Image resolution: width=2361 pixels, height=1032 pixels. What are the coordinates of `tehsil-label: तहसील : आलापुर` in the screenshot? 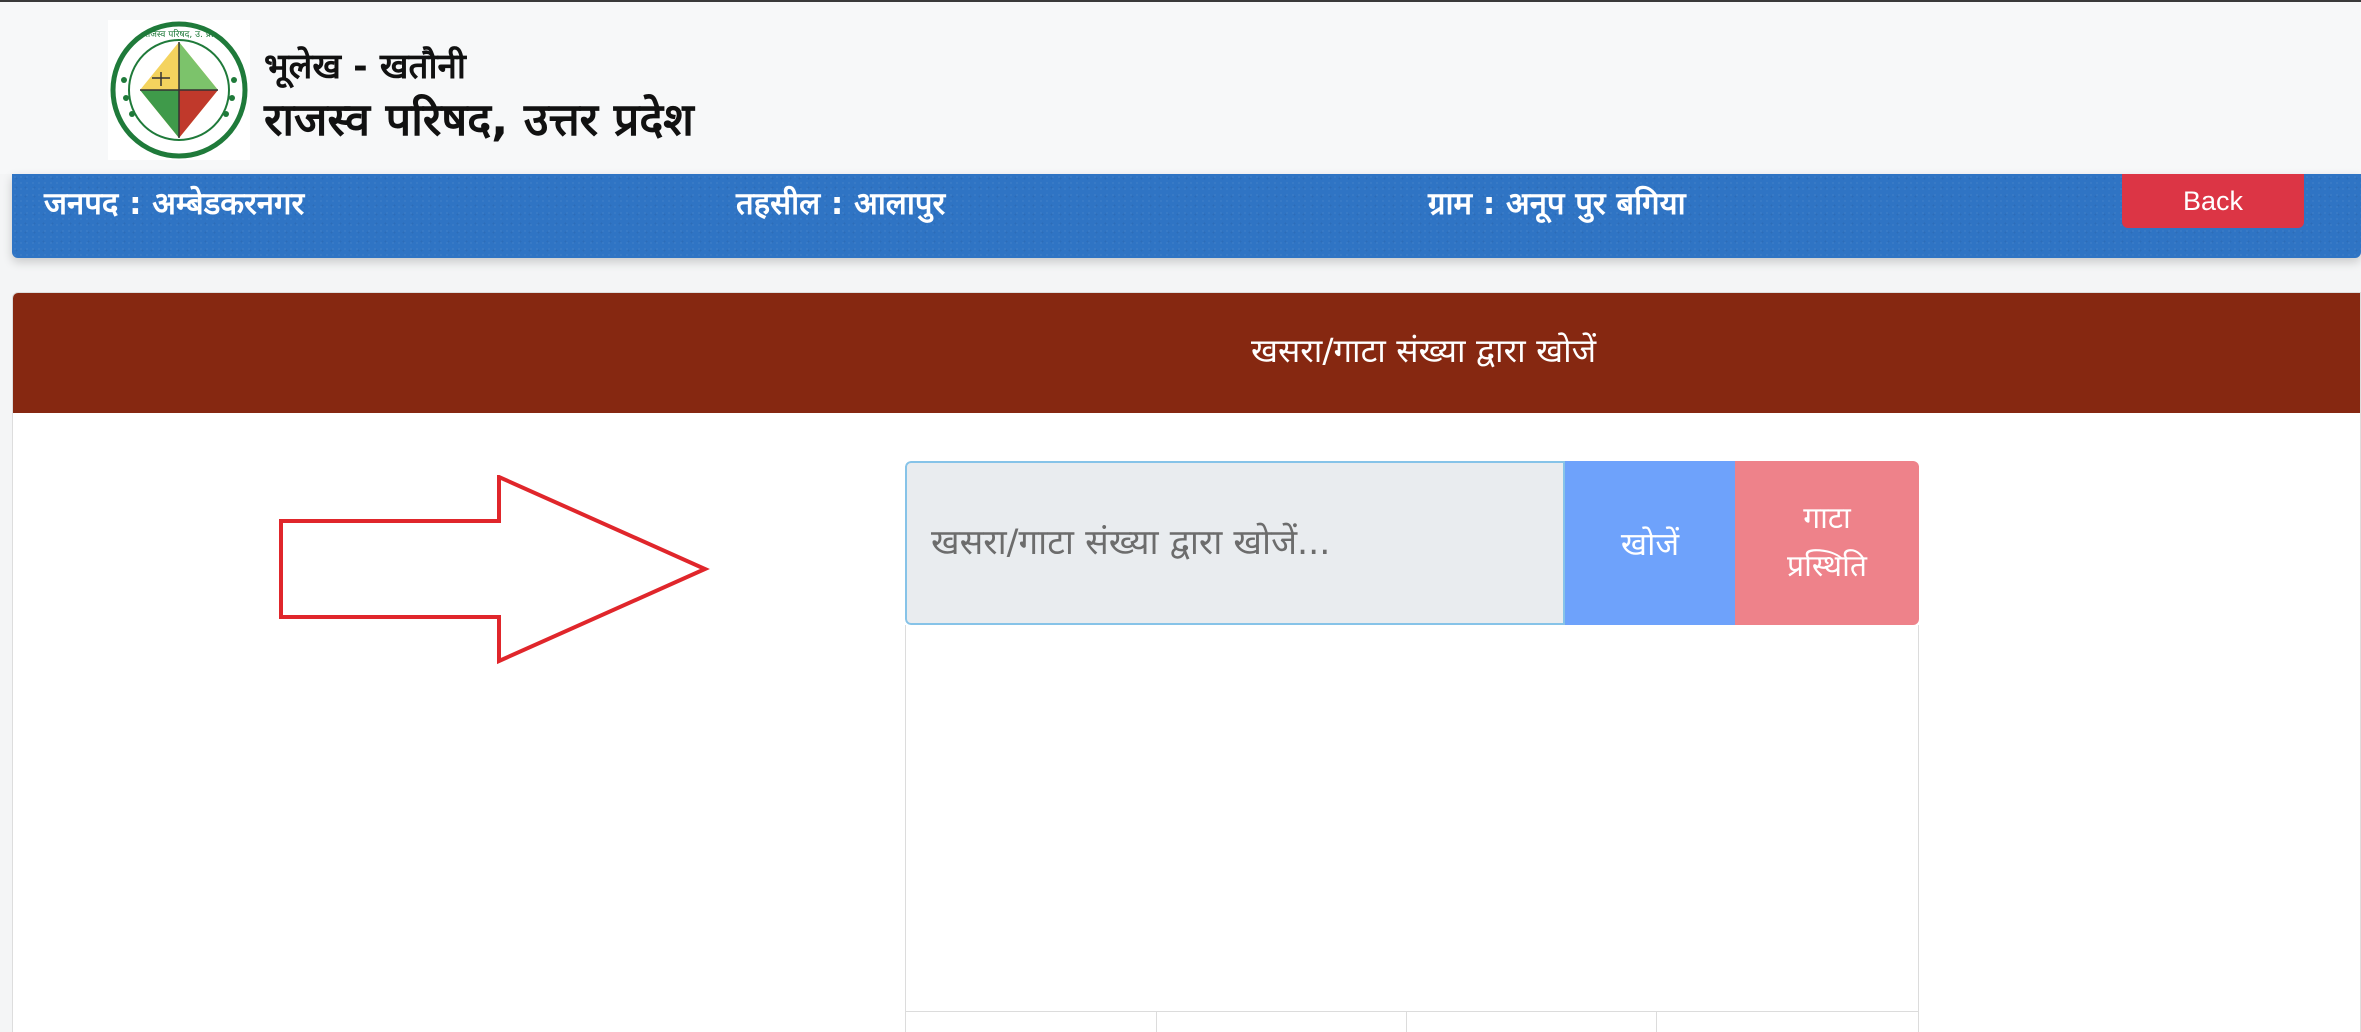 It's located at (841, 204).